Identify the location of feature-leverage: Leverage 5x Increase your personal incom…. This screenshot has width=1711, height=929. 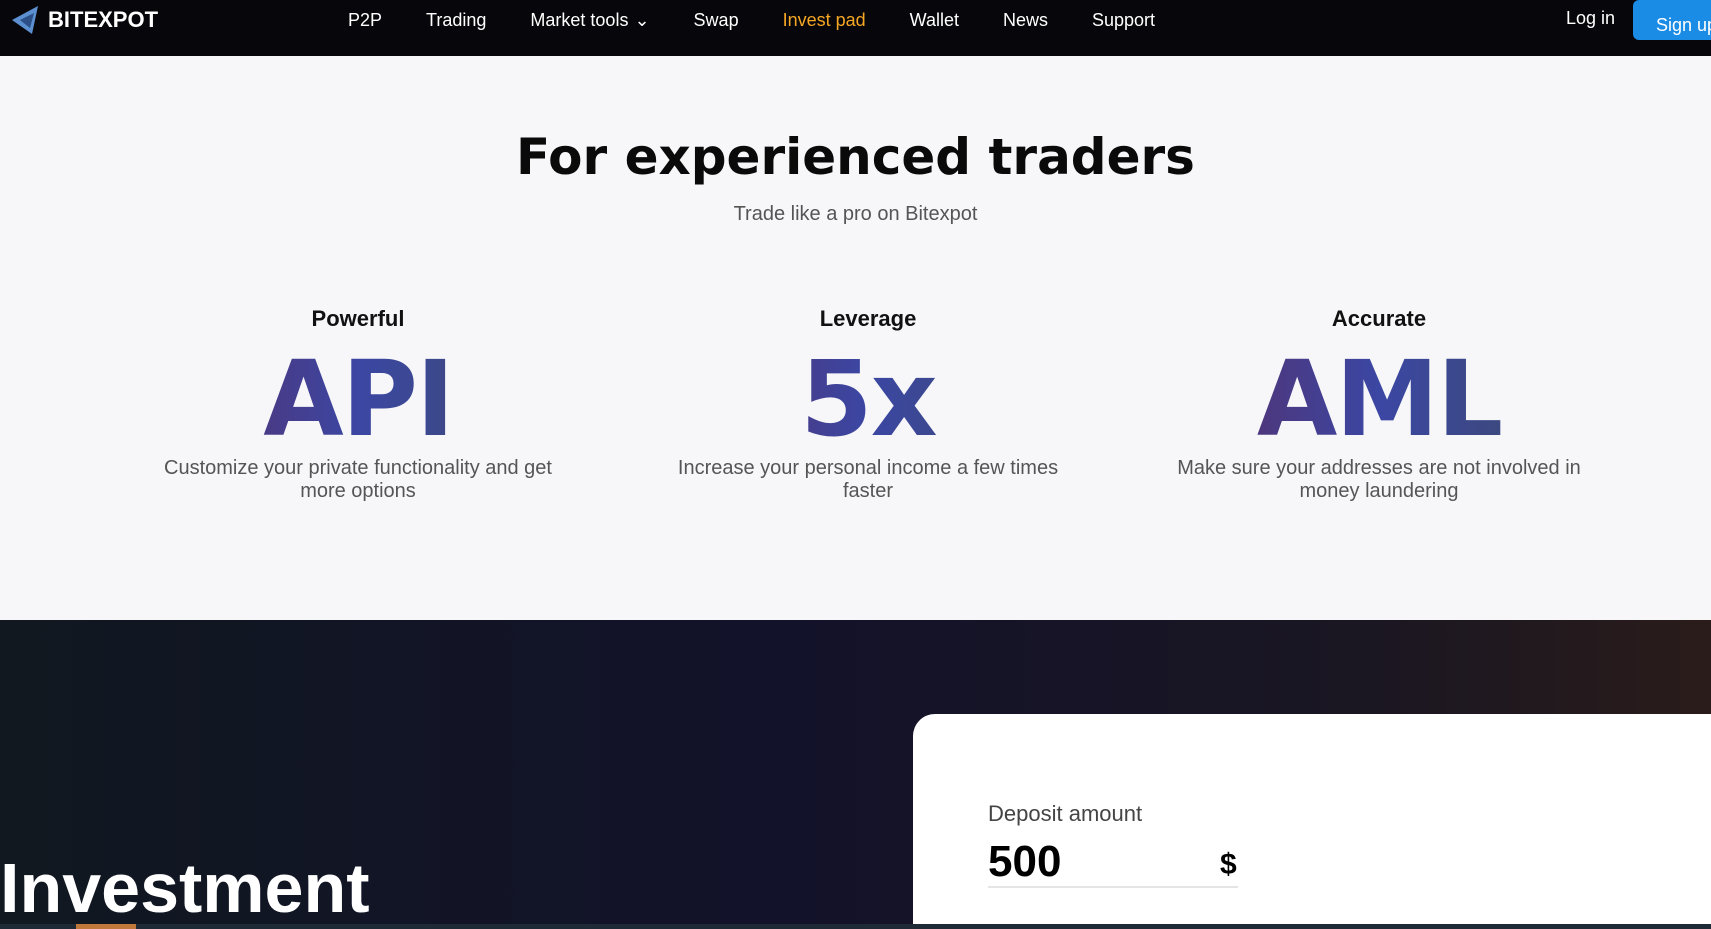
(868, 404).